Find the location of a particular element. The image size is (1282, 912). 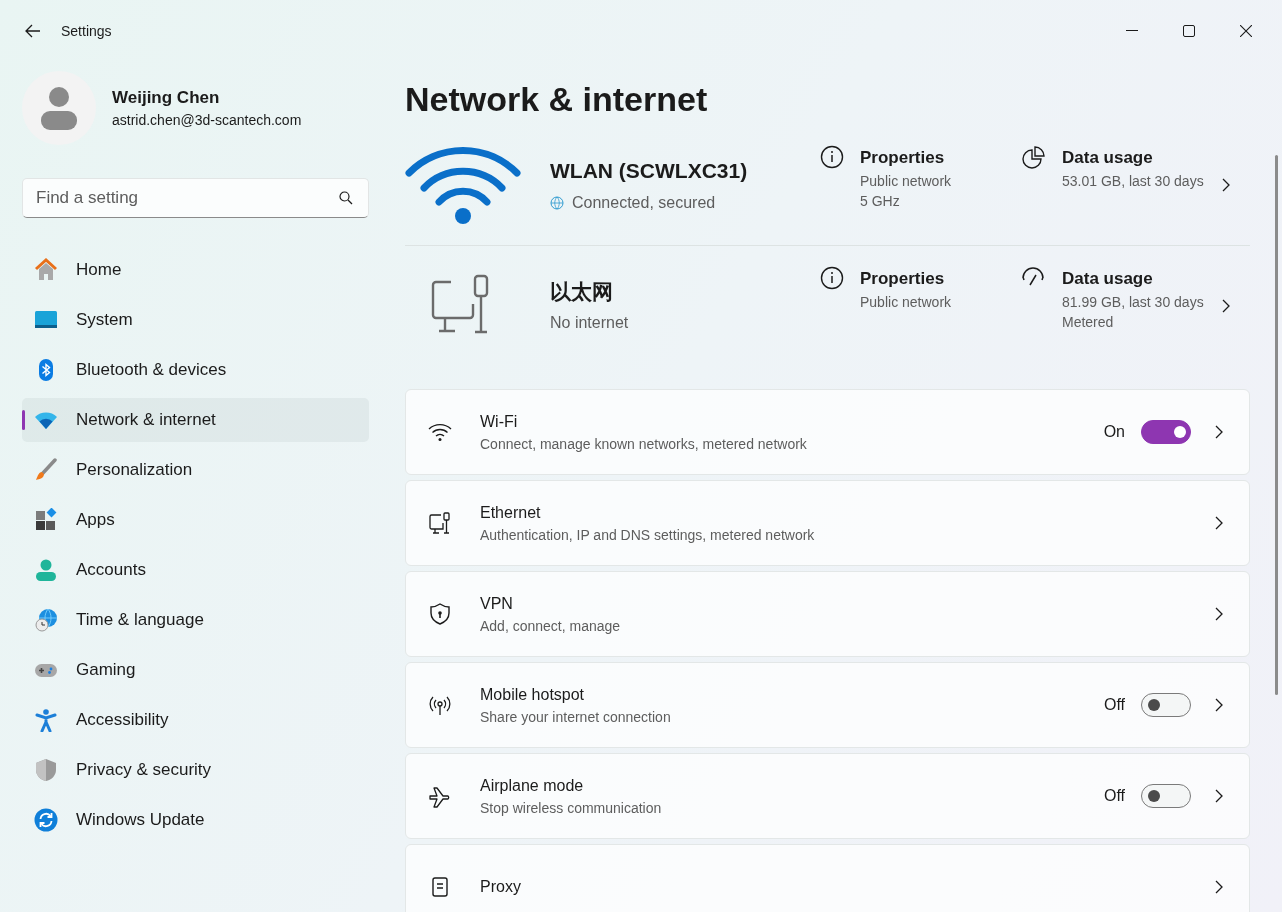

setting-description: Stop wireless communication is located at coordinates (571, 808).